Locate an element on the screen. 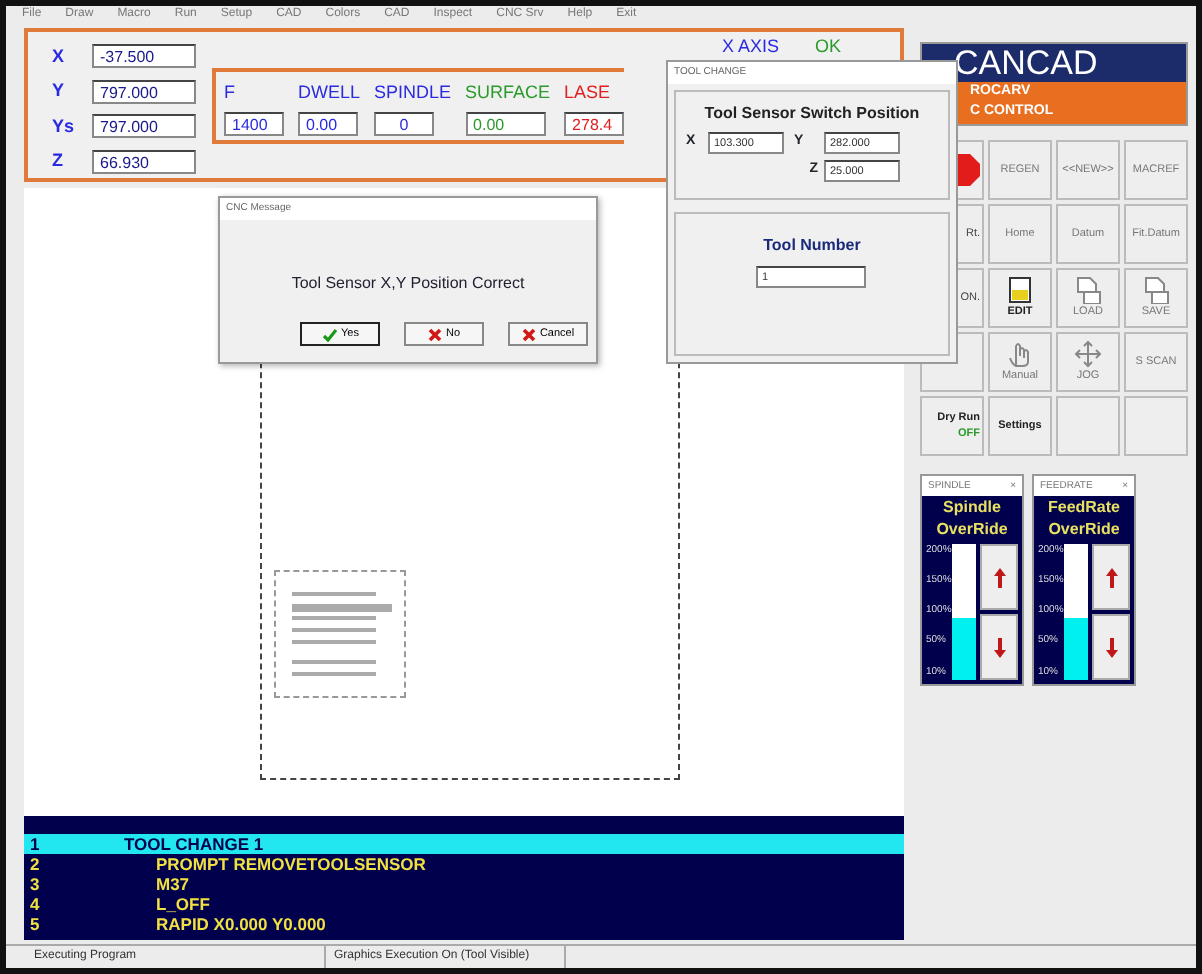 This screenshot has height=974, width=1202. axis-label: Y is located at coordinates (59, 91).